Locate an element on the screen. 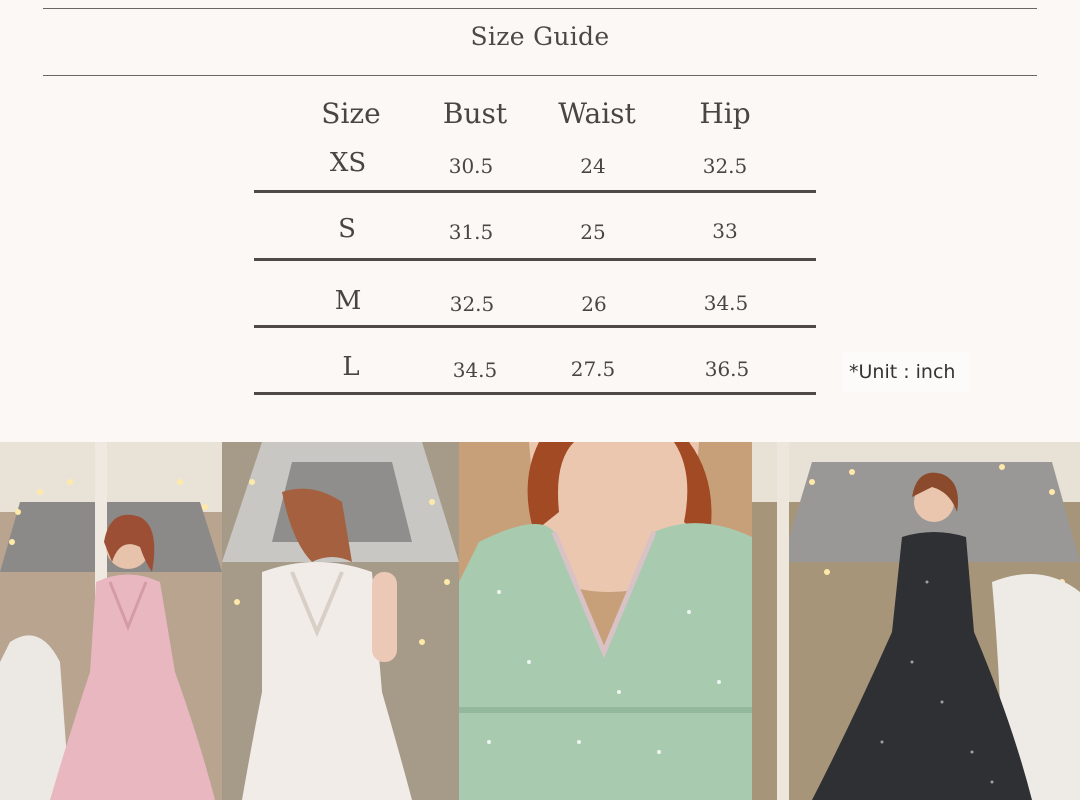 Image resolution: width=1080 pixels, height=800 pixels. hip-value: 33 is located at coordinates (725, 231).